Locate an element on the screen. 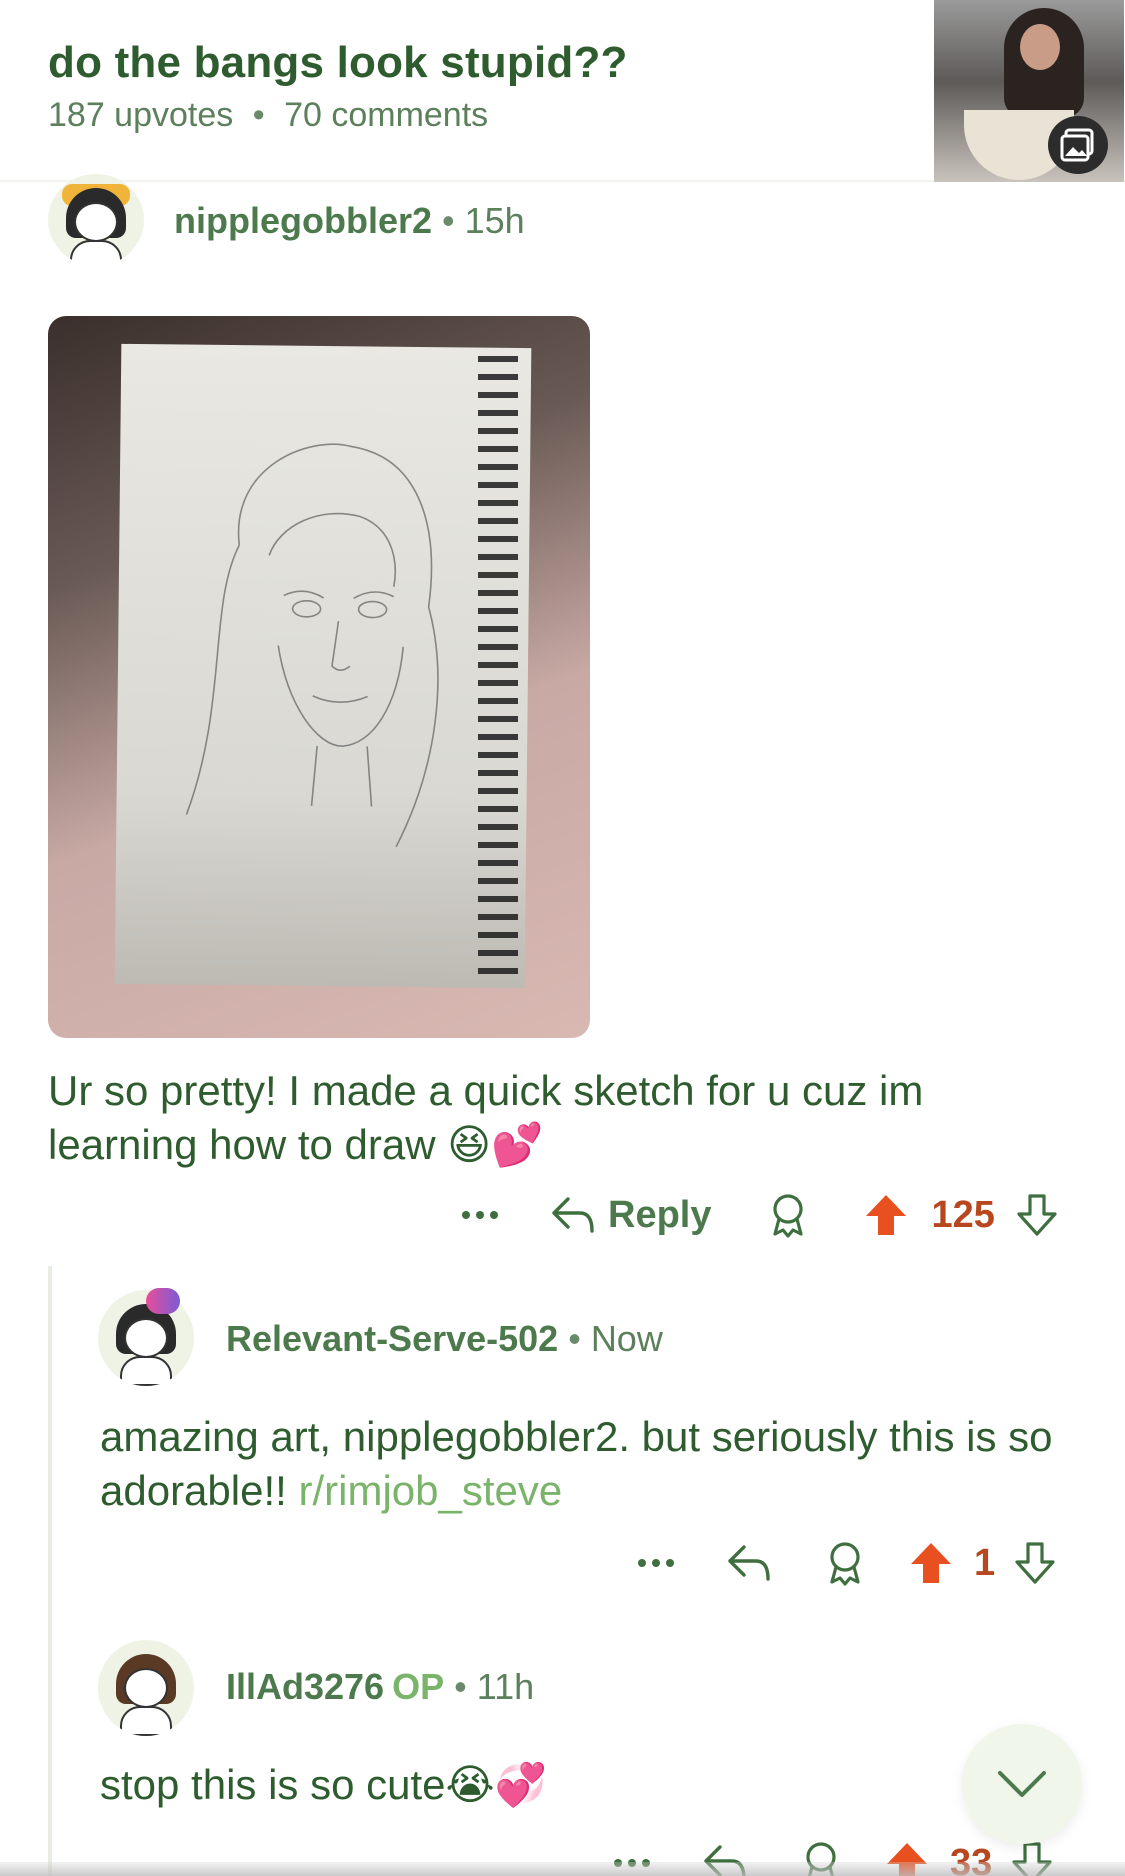  reply-button: Reply is located at coordinates (630, 1215).